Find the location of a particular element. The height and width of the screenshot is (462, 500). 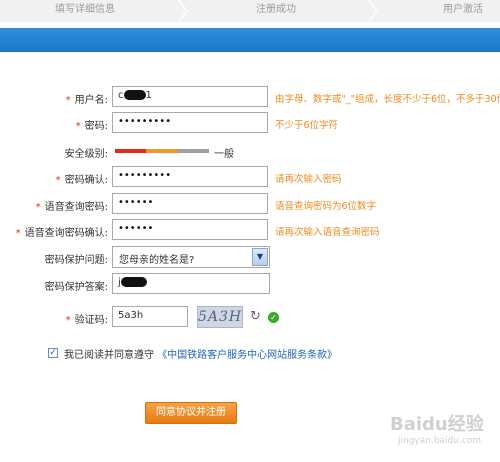

password-hint: 不少于6位字符 is located at coordinates (307, 125).